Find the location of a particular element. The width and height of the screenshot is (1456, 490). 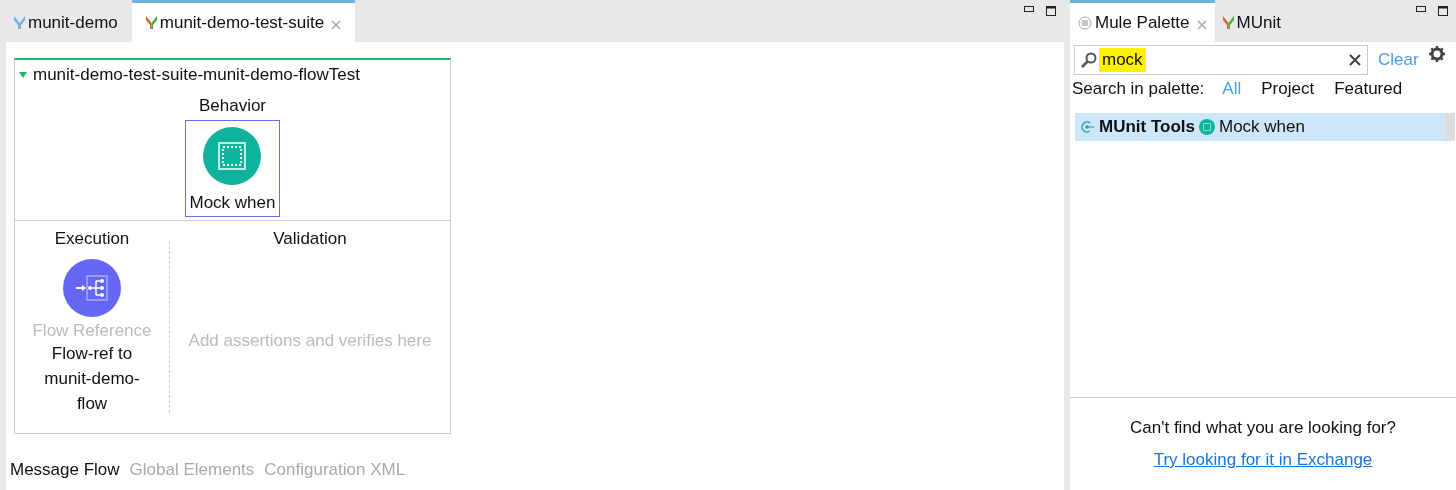

filter-option: Featured is located at coordinates (1368, 89).